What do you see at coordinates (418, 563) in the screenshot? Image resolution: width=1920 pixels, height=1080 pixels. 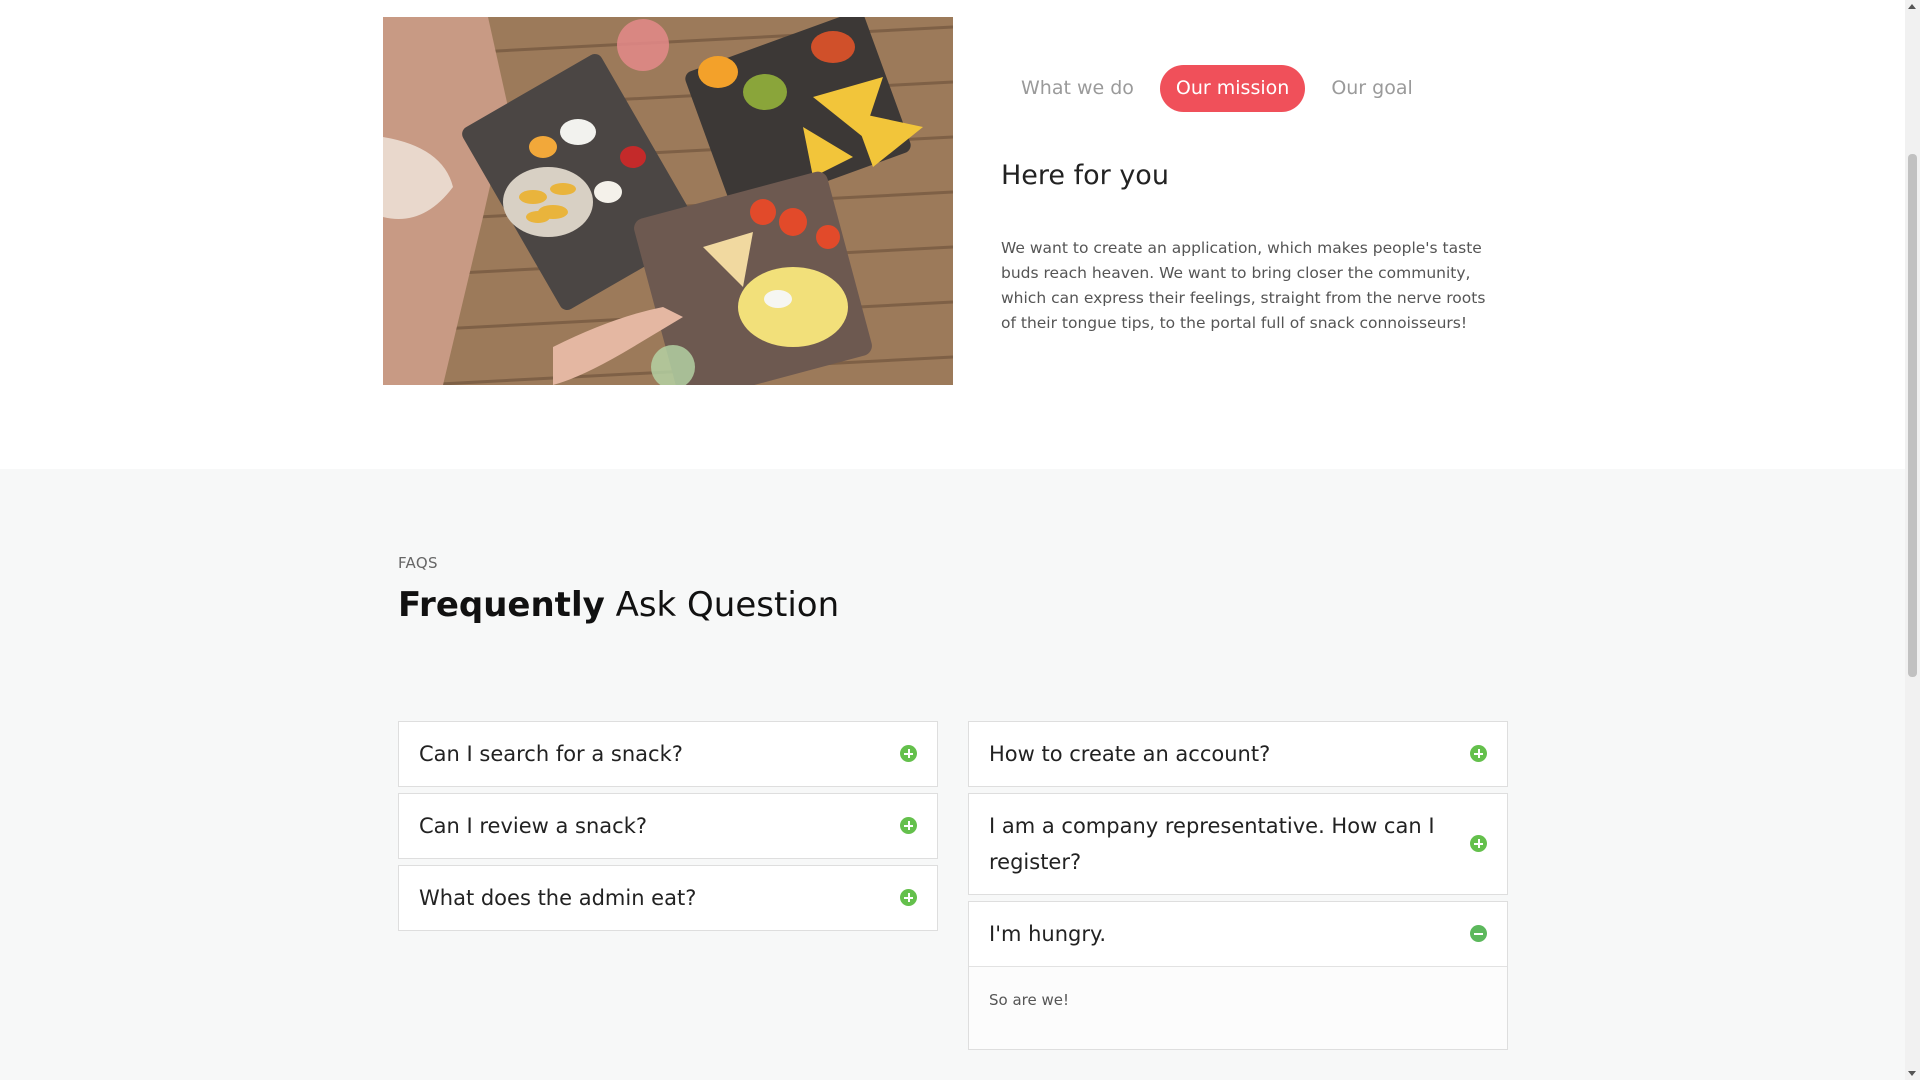 I see `faq-eyebrow: FAQS` at bounding box center [418, 563].